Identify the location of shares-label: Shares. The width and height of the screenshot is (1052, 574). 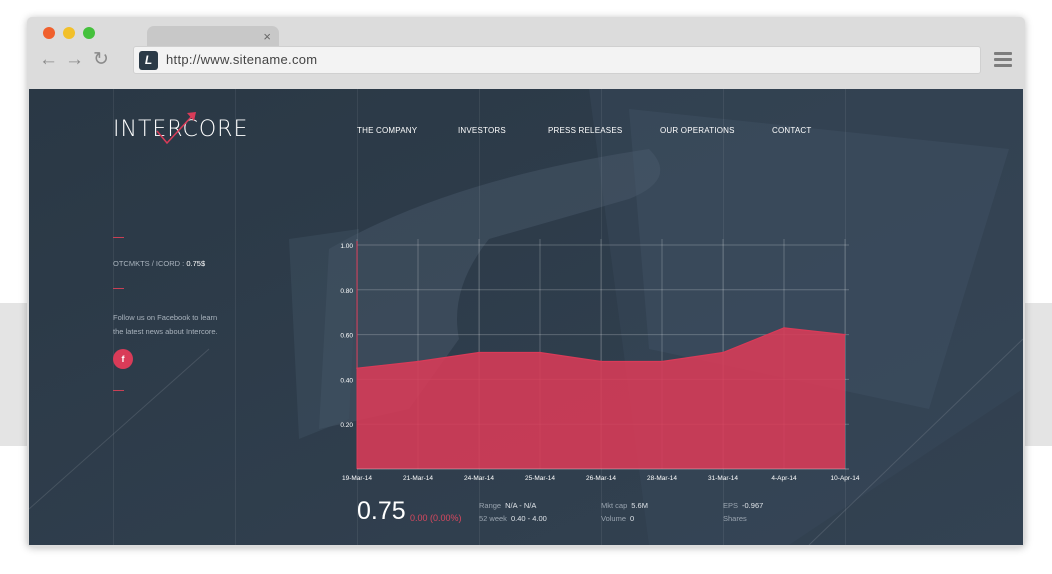
(735, 518).